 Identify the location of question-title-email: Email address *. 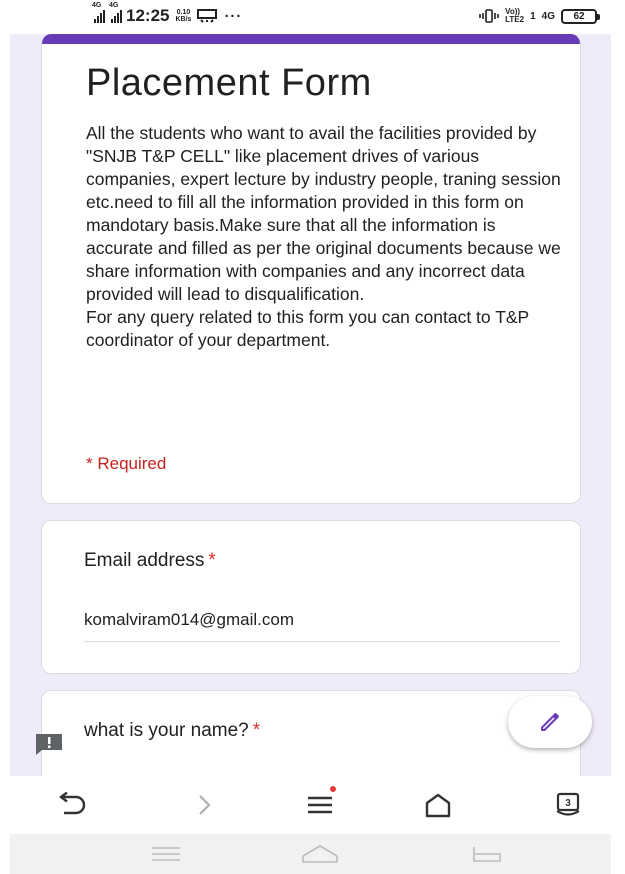
(150, 561).